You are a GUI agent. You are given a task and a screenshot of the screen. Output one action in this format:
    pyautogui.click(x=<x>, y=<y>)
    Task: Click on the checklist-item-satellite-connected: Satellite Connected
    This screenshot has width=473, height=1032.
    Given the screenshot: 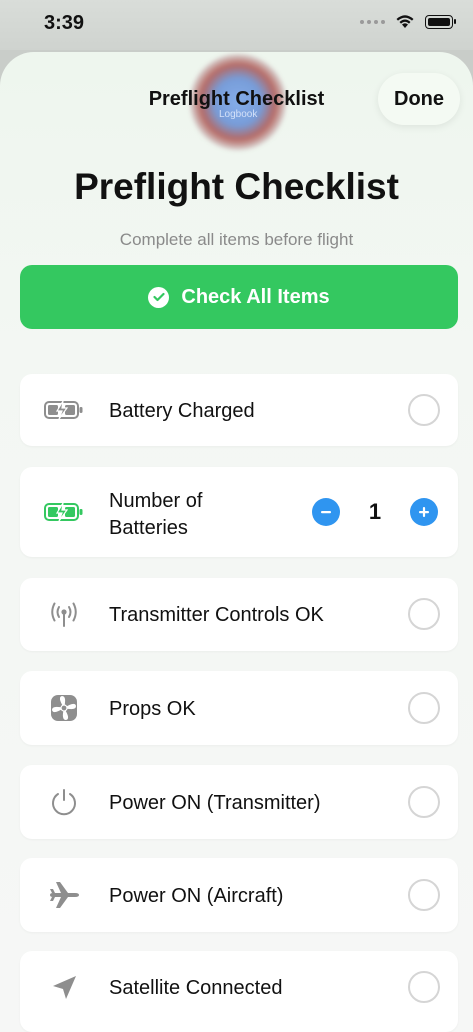 What is the action you would take?
    pyautogui.click(x=239, y=991)
    